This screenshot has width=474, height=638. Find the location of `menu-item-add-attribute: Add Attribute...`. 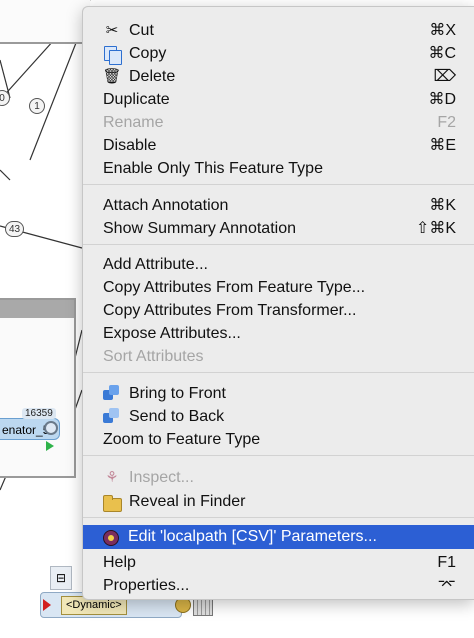

menu-item-add-attribute: Add Attribute... is located at coordinates (279, 265).